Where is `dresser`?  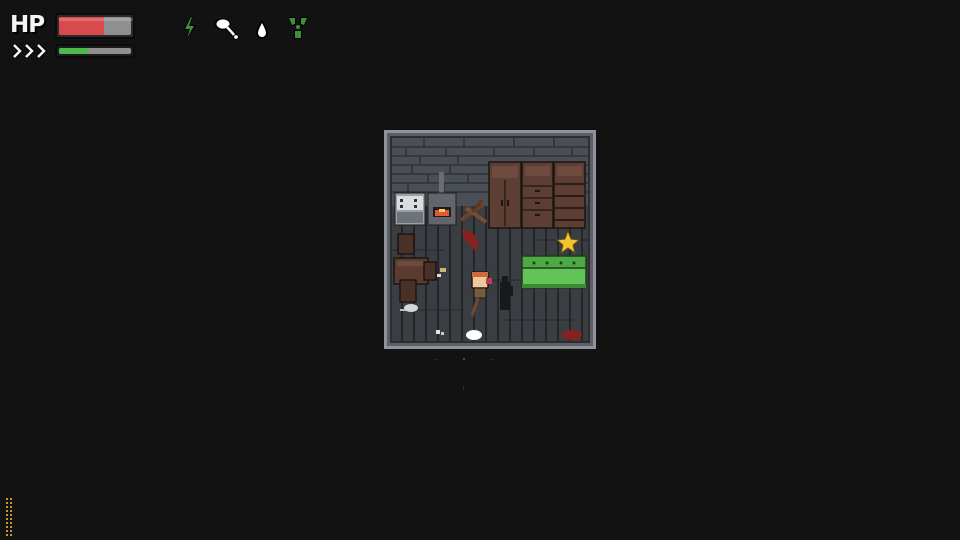
dresser is located at coordinates (537, 195).